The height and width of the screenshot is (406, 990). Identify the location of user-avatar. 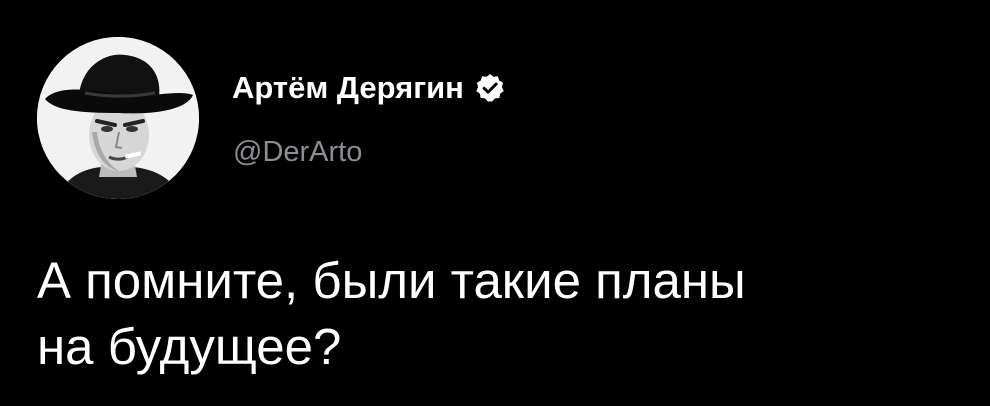
(118, 118).